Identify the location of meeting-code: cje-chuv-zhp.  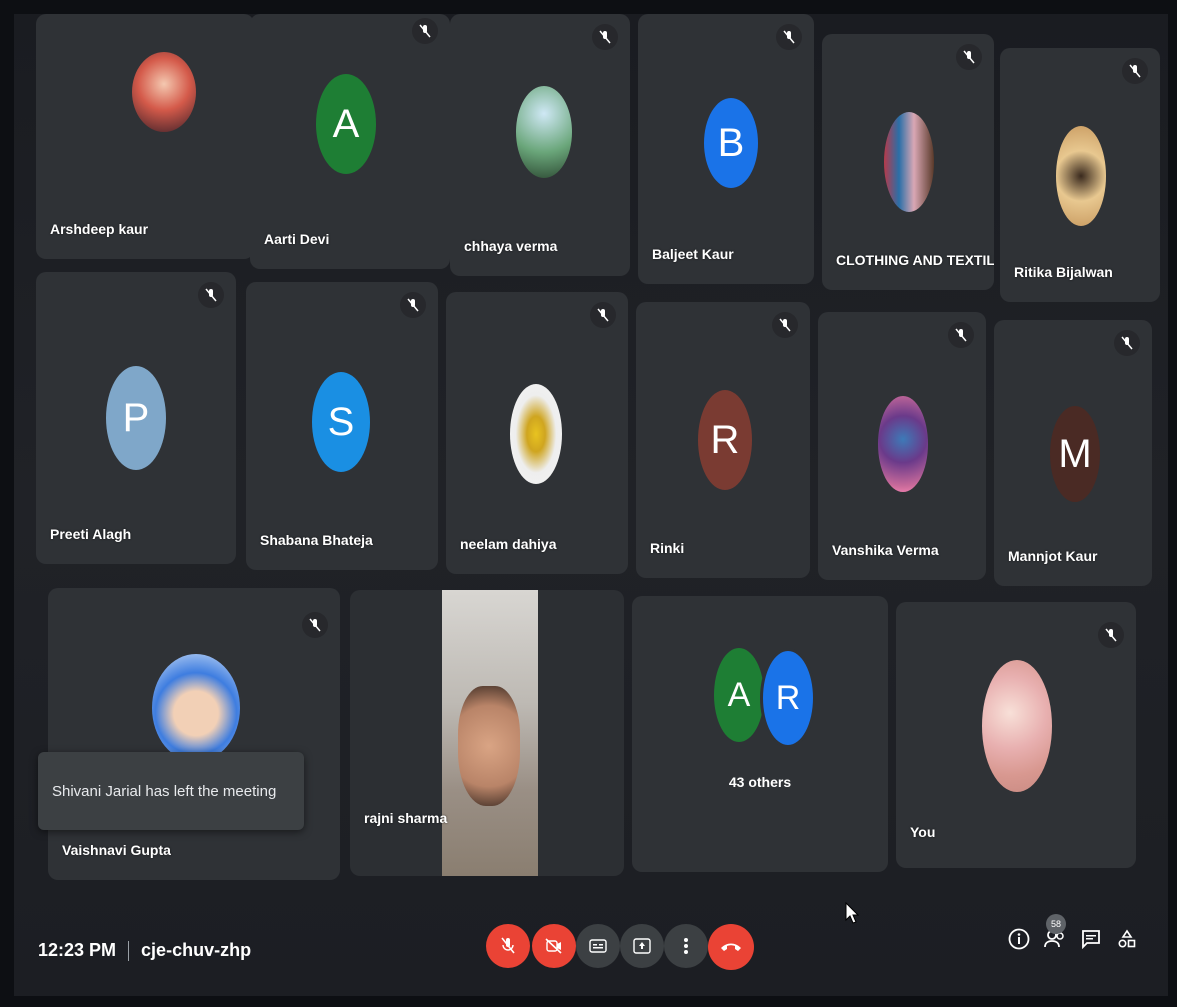
(196, 950).